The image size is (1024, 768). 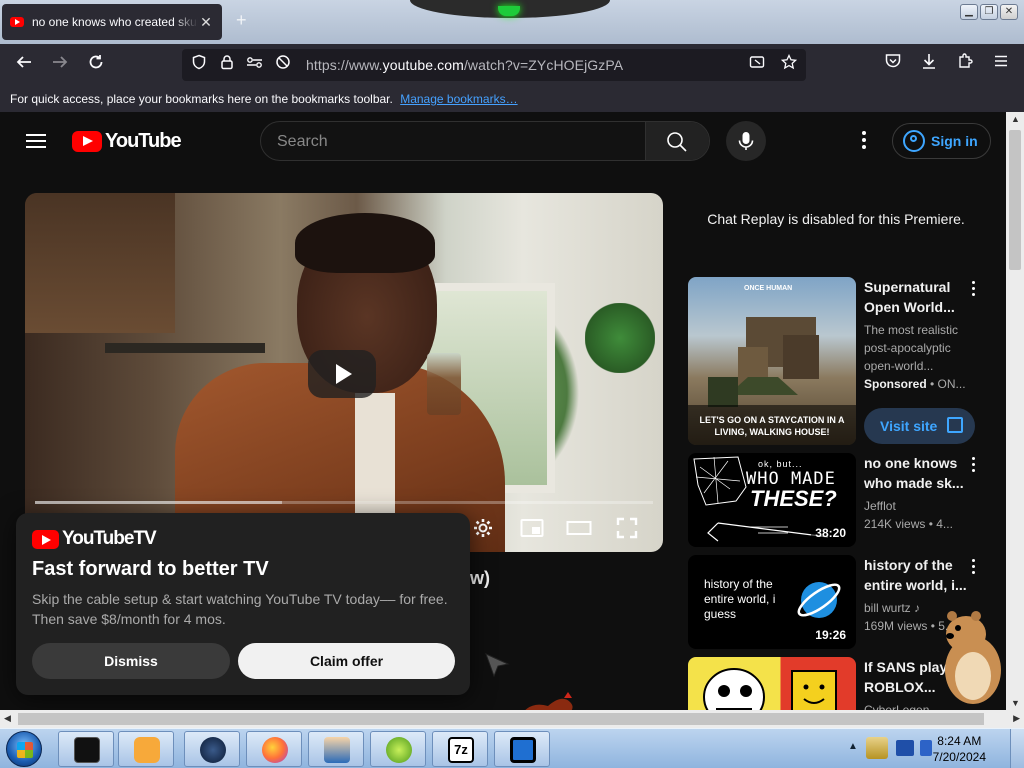 What do you see at coordinates (131, 661) in the screenshot?
I see `dismiss-button: Dismiss` at bounding box center [131, 661].